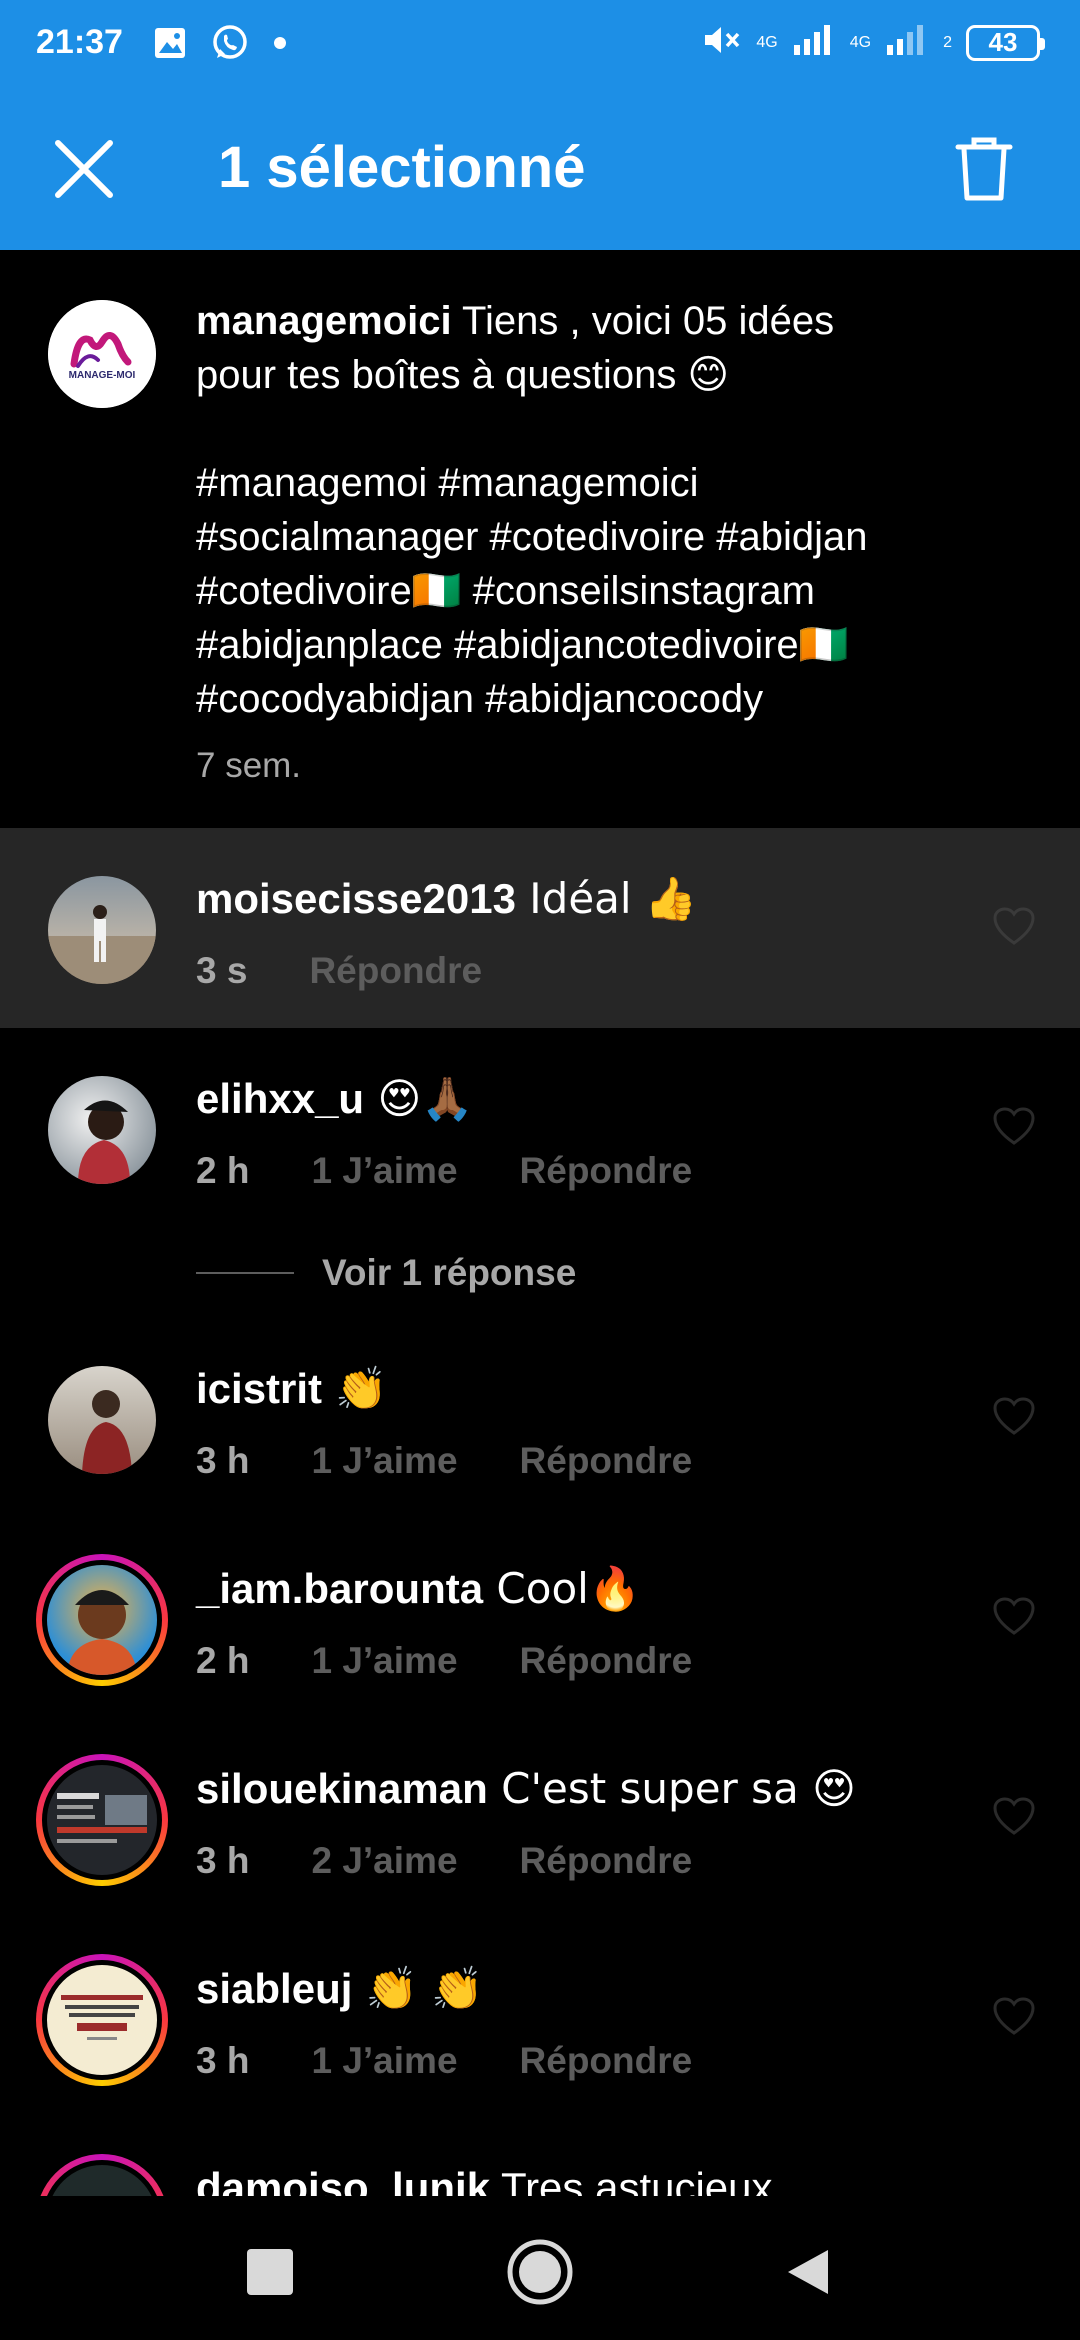 Image resolution: width=1080 pixels, height=2340 pixels. I want to click on trash-icon, so click(984, 169).